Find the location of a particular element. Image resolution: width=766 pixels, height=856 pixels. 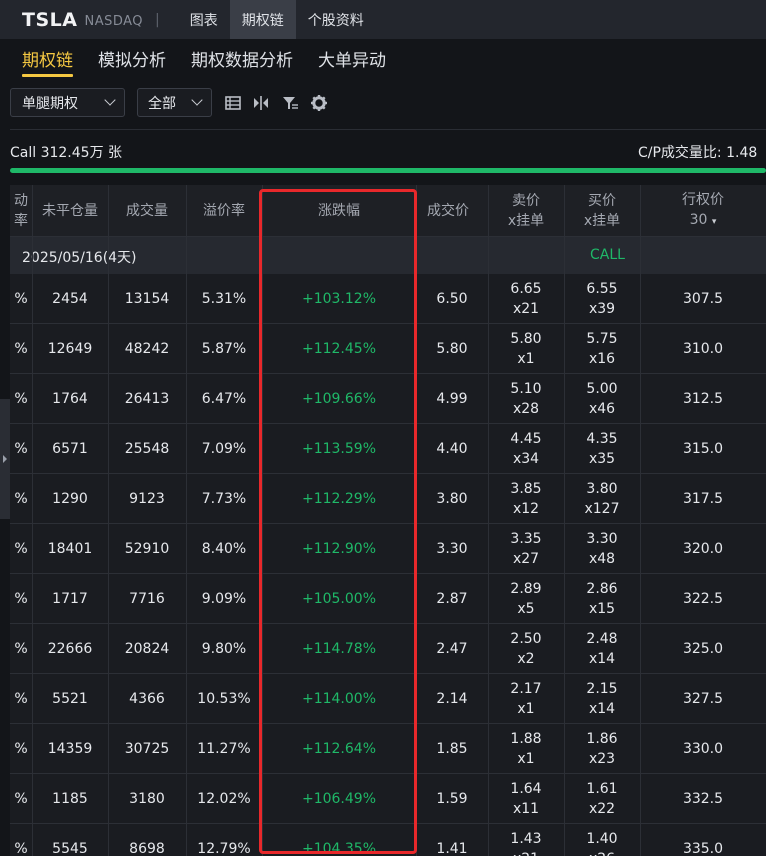

cell-strike: 310.0 is located at coordinates (703, 349).